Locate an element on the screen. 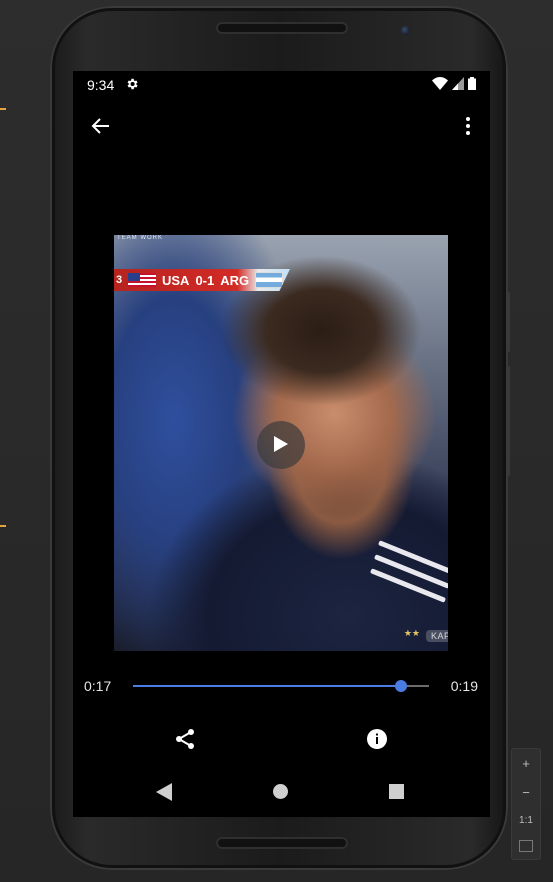 This screenshot has height=882, width=553. status-time: 9:34 is located at coordinates (101, 85).